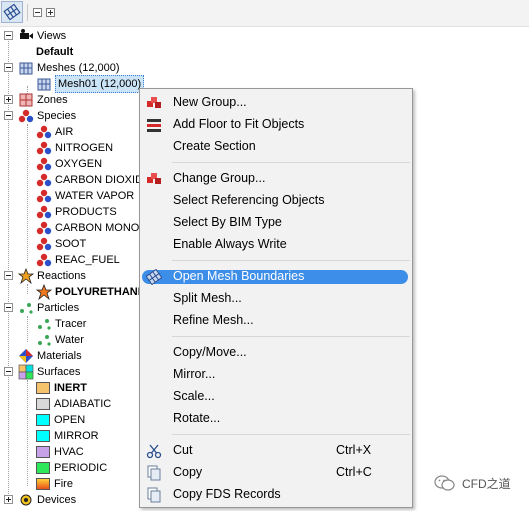 This screenshot has width=529, height=511. I want to click on tree-item-surface: INERT, so click(61, 388).